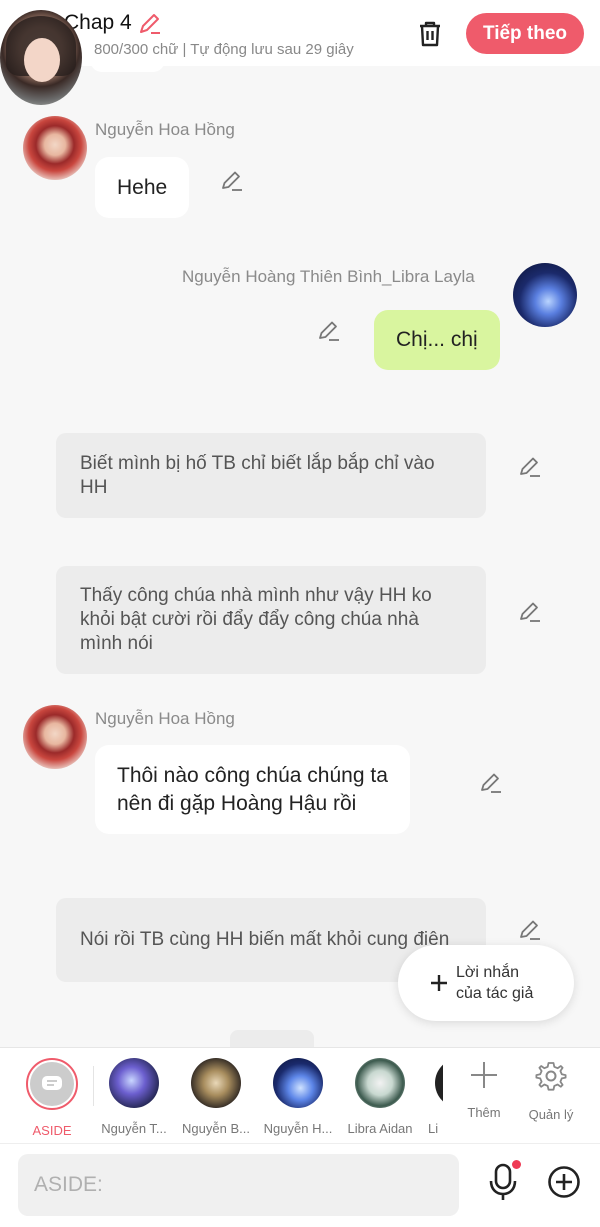 Image resolution: width=600 pixels, height=1227 pixels. I want to click on notification-dot, so click(516, 1164).